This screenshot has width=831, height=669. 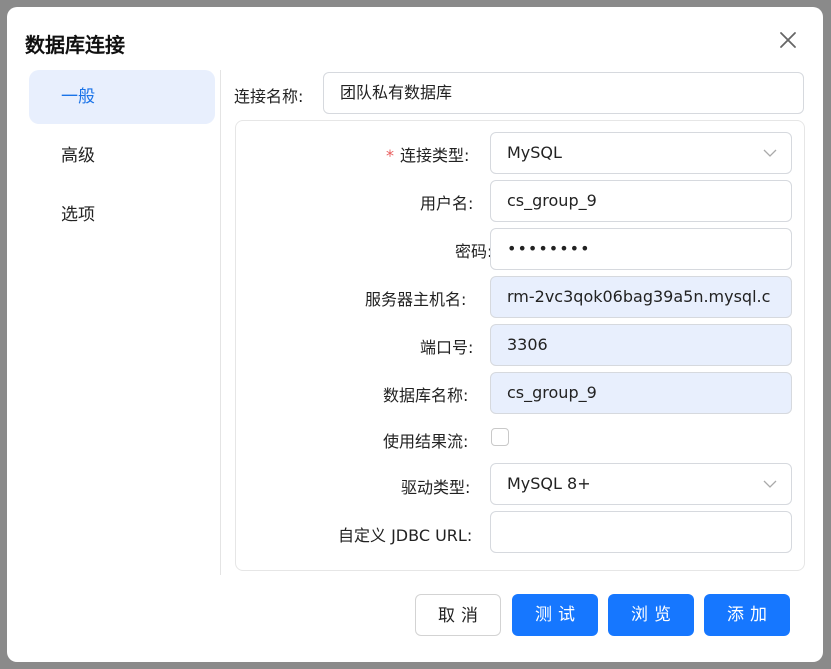 What do you see at coordinates (416, 299) in the screenshot?
I see `host-label: 服务器主机名:` at bounding box center [416, 299].